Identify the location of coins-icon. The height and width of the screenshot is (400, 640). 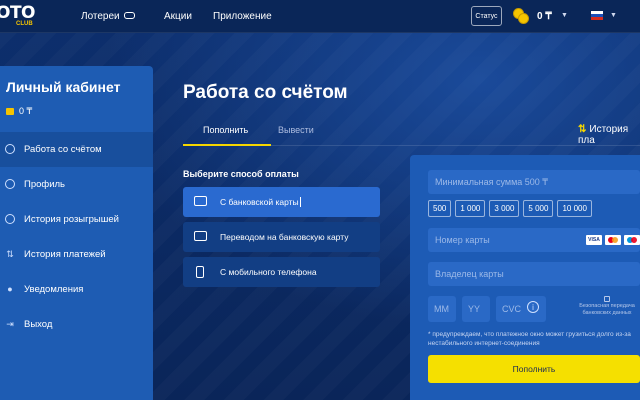
(522, 16).